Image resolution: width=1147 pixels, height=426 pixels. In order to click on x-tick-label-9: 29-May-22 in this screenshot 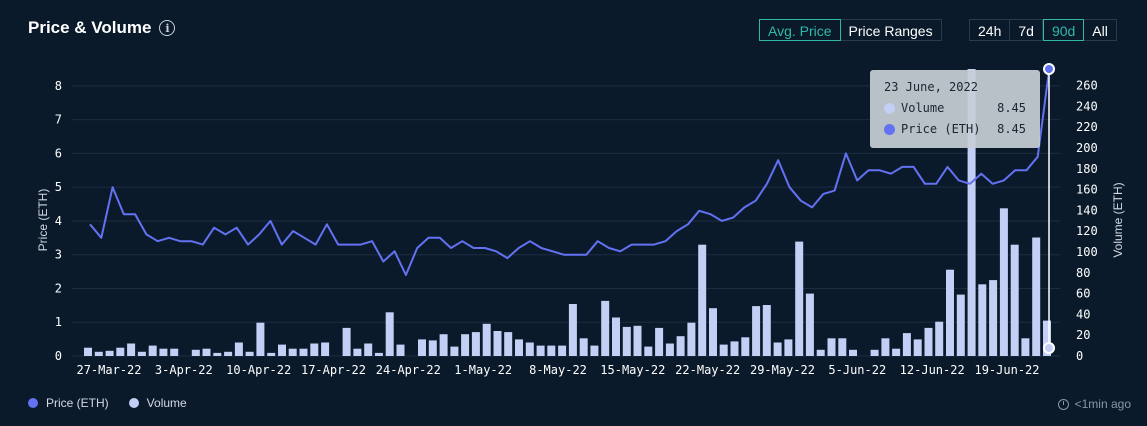, I will do `click(782, 370)`.